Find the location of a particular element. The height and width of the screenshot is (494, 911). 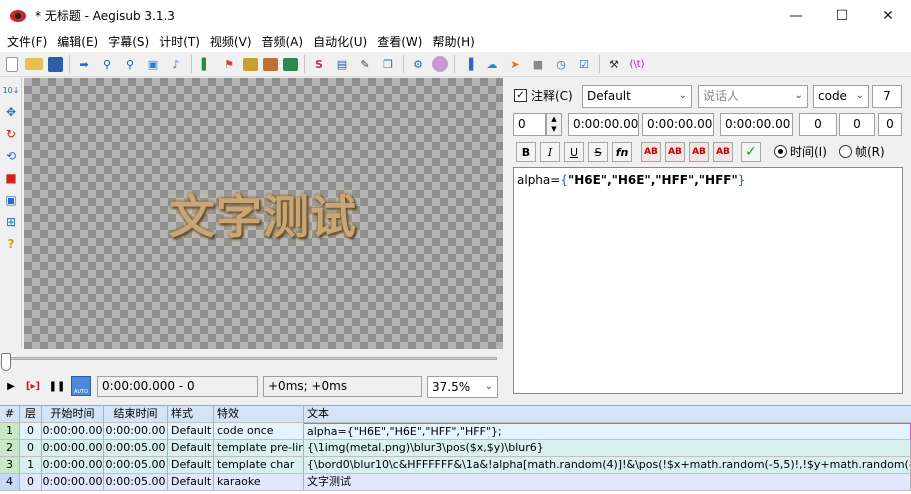

close-button: ✕ is located at coordinates (888, 15).